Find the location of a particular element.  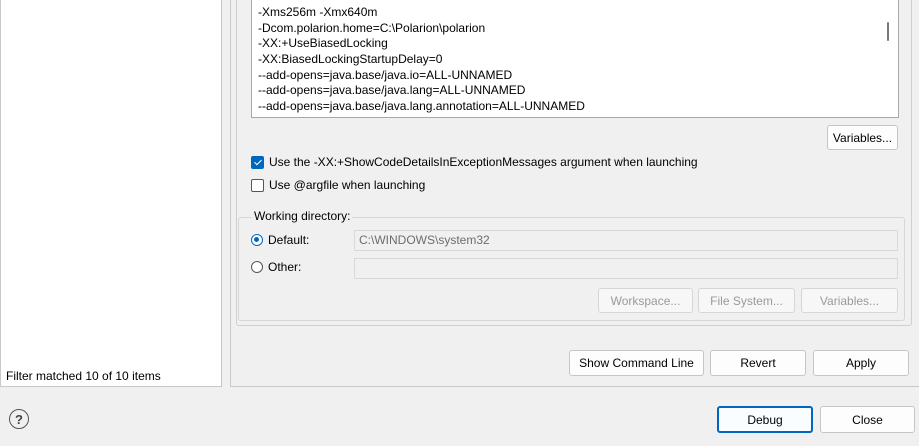

default-directory-field: C:\WINDOWS\system32 is located at coordinates (626, 240).